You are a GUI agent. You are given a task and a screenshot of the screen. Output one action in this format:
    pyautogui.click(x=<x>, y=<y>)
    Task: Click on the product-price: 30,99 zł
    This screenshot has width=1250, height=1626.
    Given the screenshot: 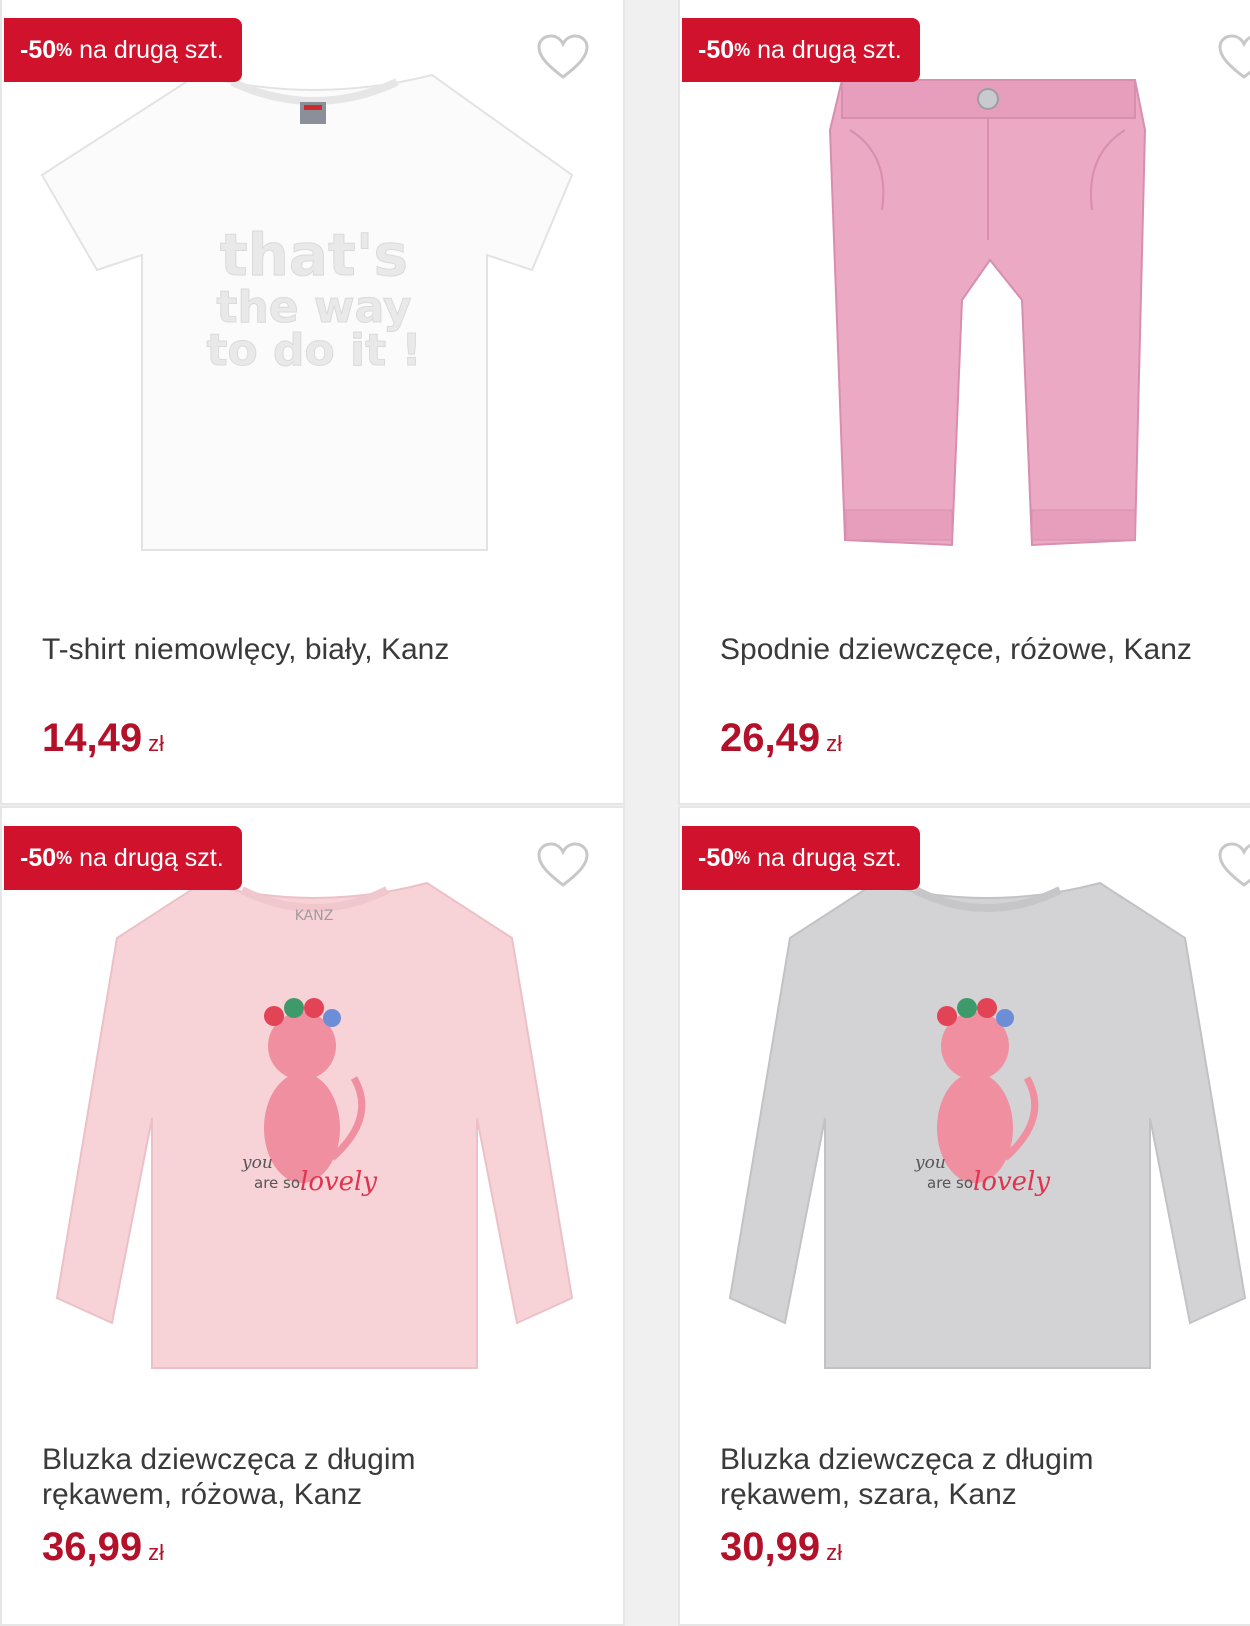 What is the action you would take?
    pyautogui.click(x=781, y=1547)
    